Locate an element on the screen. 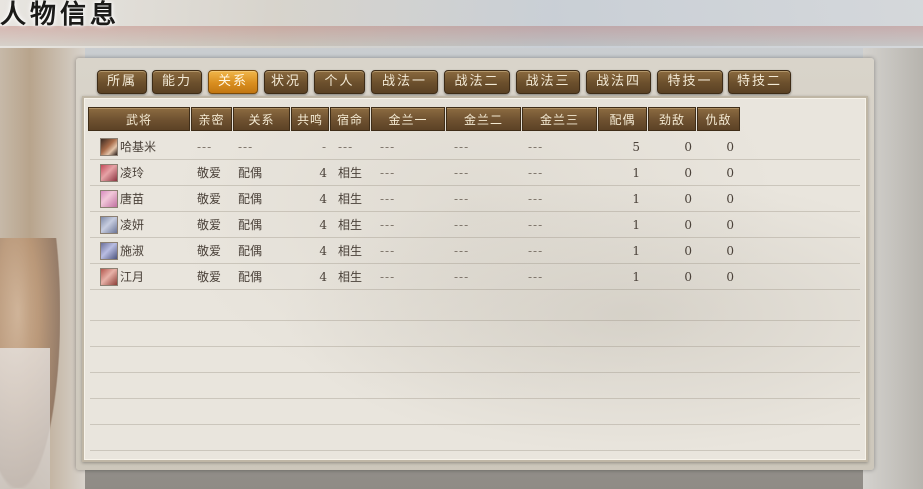  cell-name: 唐苗 is located at coordinates (132, 199).